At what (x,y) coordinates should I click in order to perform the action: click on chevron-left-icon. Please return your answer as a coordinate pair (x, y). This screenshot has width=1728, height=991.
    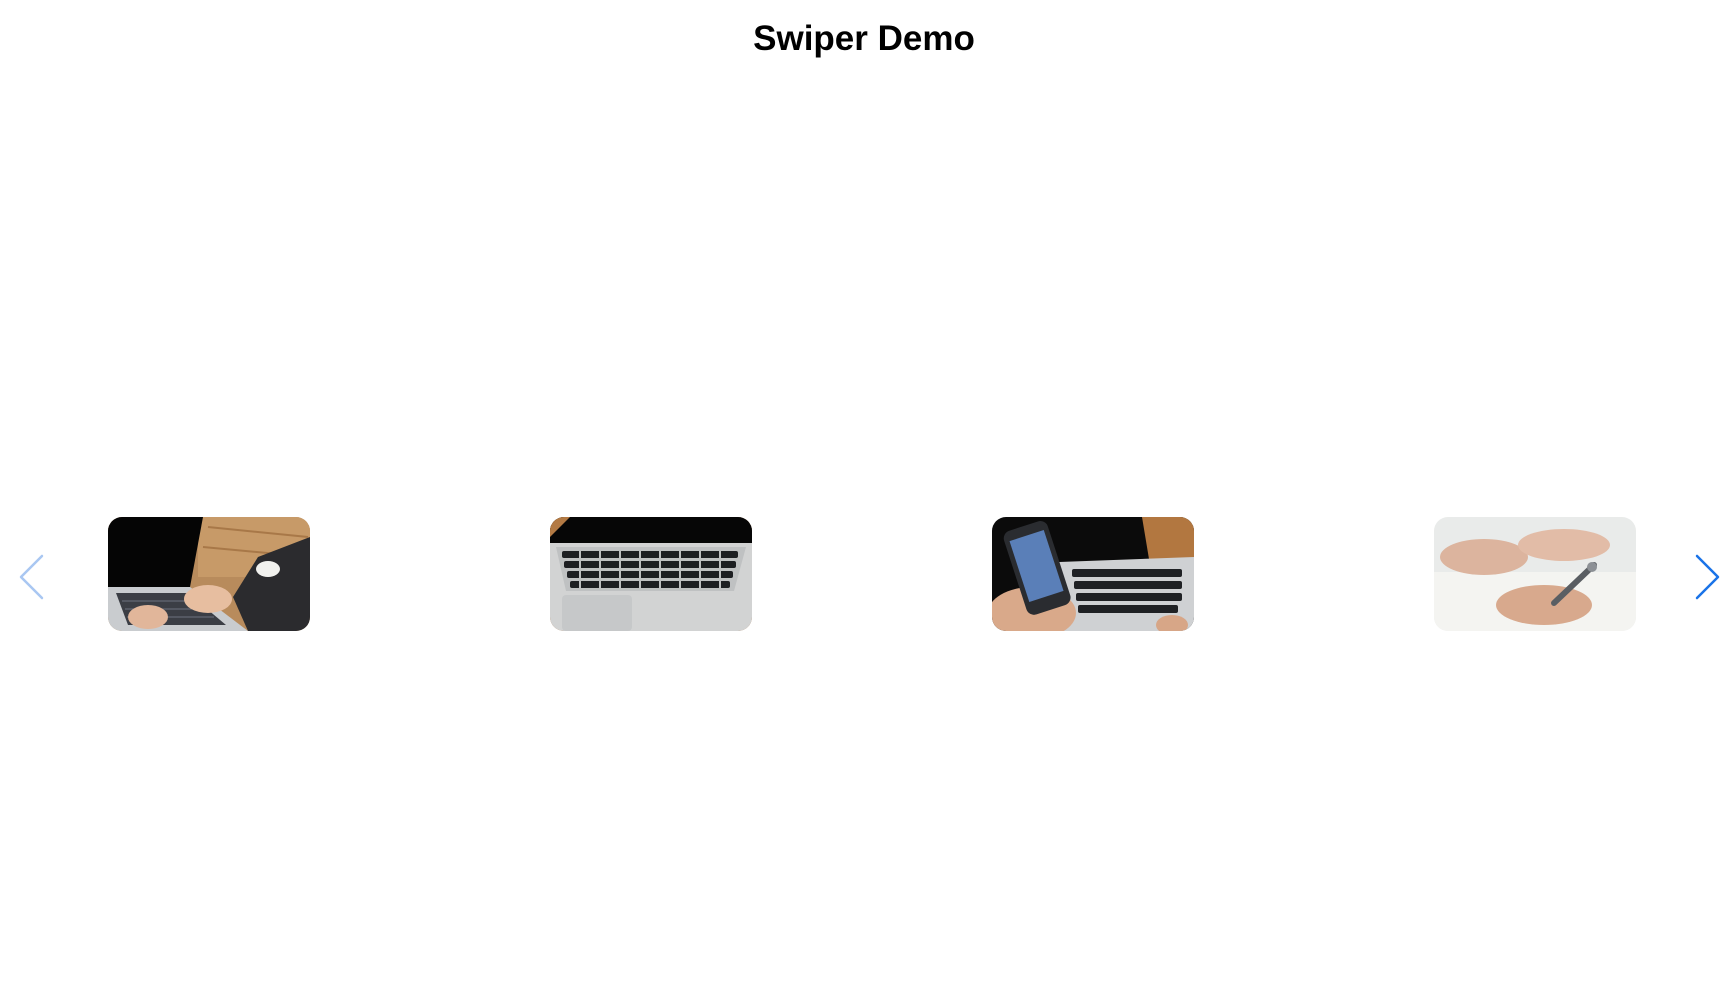
    Looking at the image, I should click on (31, 577).